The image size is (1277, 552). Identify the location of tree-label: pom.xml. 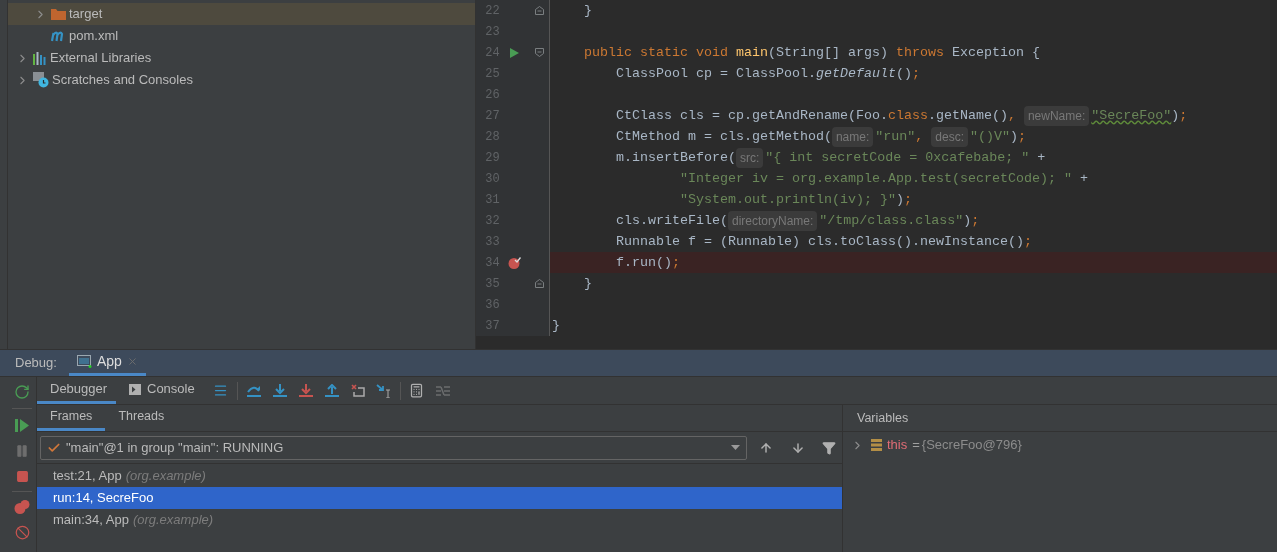
(94, 36).